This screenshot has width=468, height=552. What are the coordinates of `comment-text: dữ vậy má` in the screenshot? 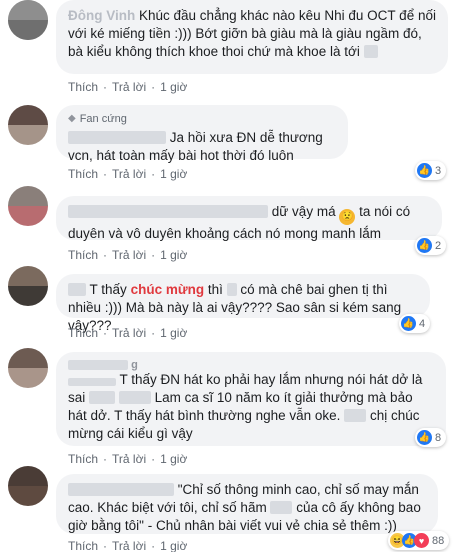 It's located at (303, 211).